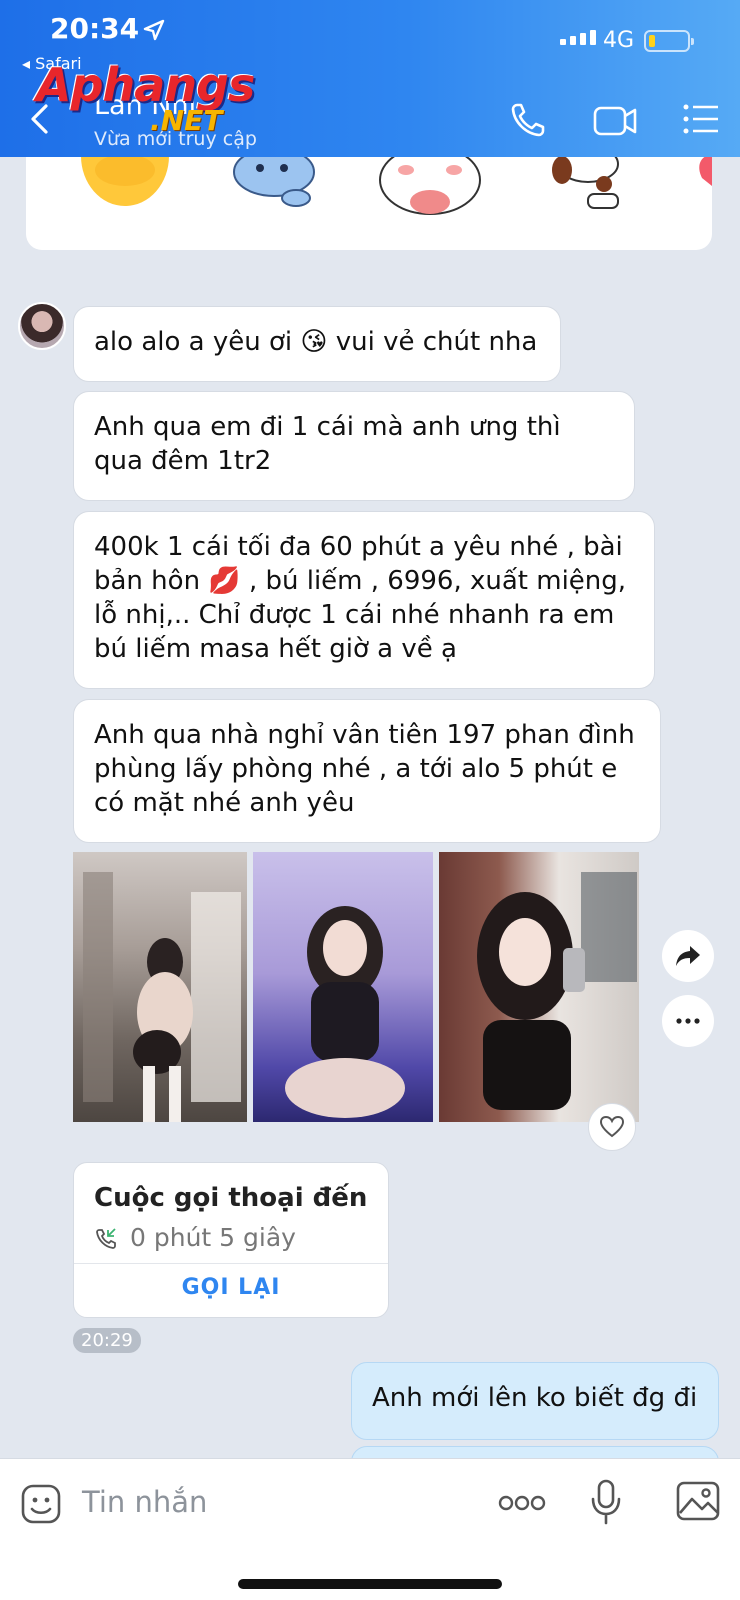 The width and height of the screenshot is (740, 1600). I want to click on contact-avatar, so click(42, 326).